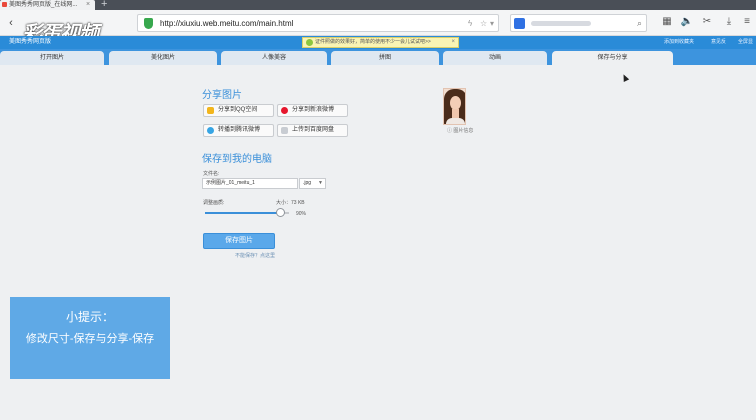 The height and width of the screenshot is (420, 756). What do you see at coordinates (612, 58) in the screenshot?
I see `tab-save-share: 保存与分享` at bounding box center [612, 58].